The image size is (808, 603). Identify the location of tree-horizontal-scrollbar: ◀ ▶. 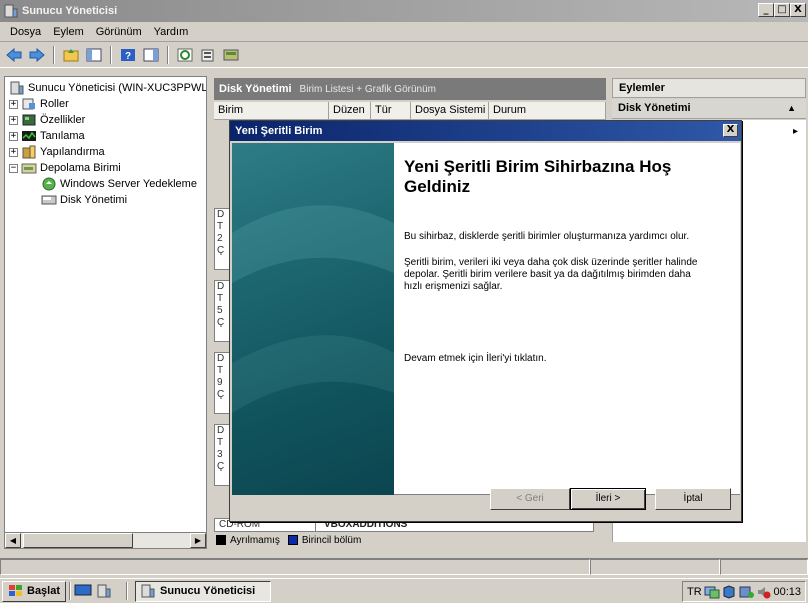
(105, 540).